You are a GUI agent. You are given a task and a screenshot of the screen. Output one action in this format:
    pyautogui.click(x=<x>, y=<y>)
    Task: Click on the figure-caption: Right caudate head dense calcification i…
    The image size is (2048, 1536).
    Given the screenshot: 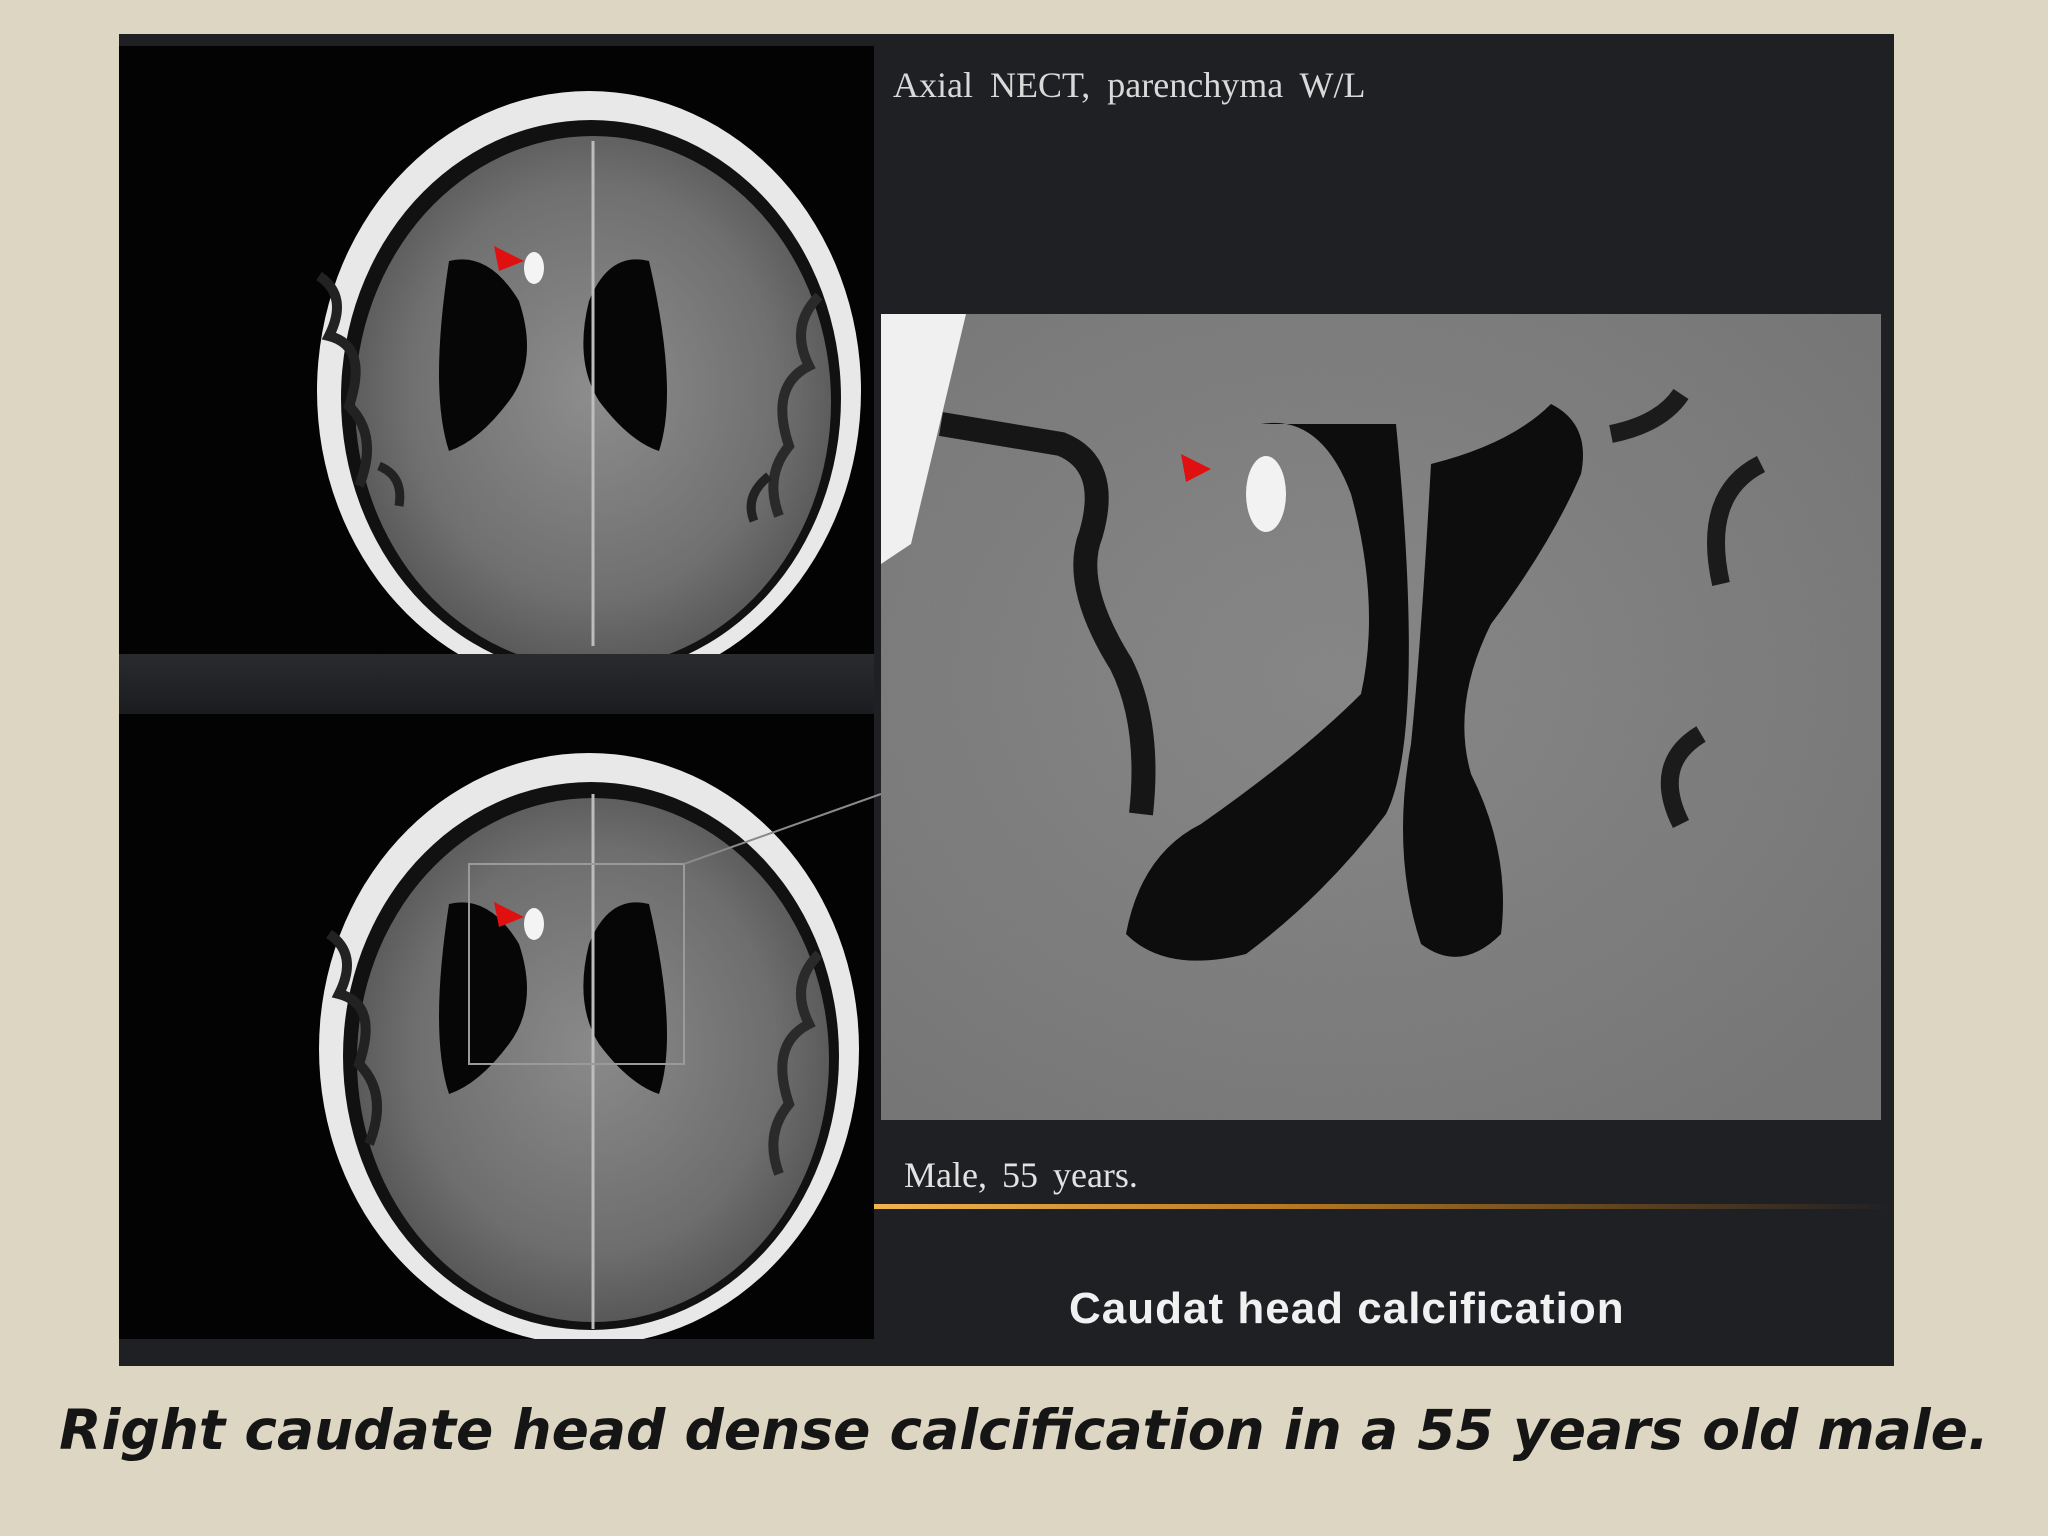 What is the action you would take?
    pyautogui.click(x=1024, y=1430)
    